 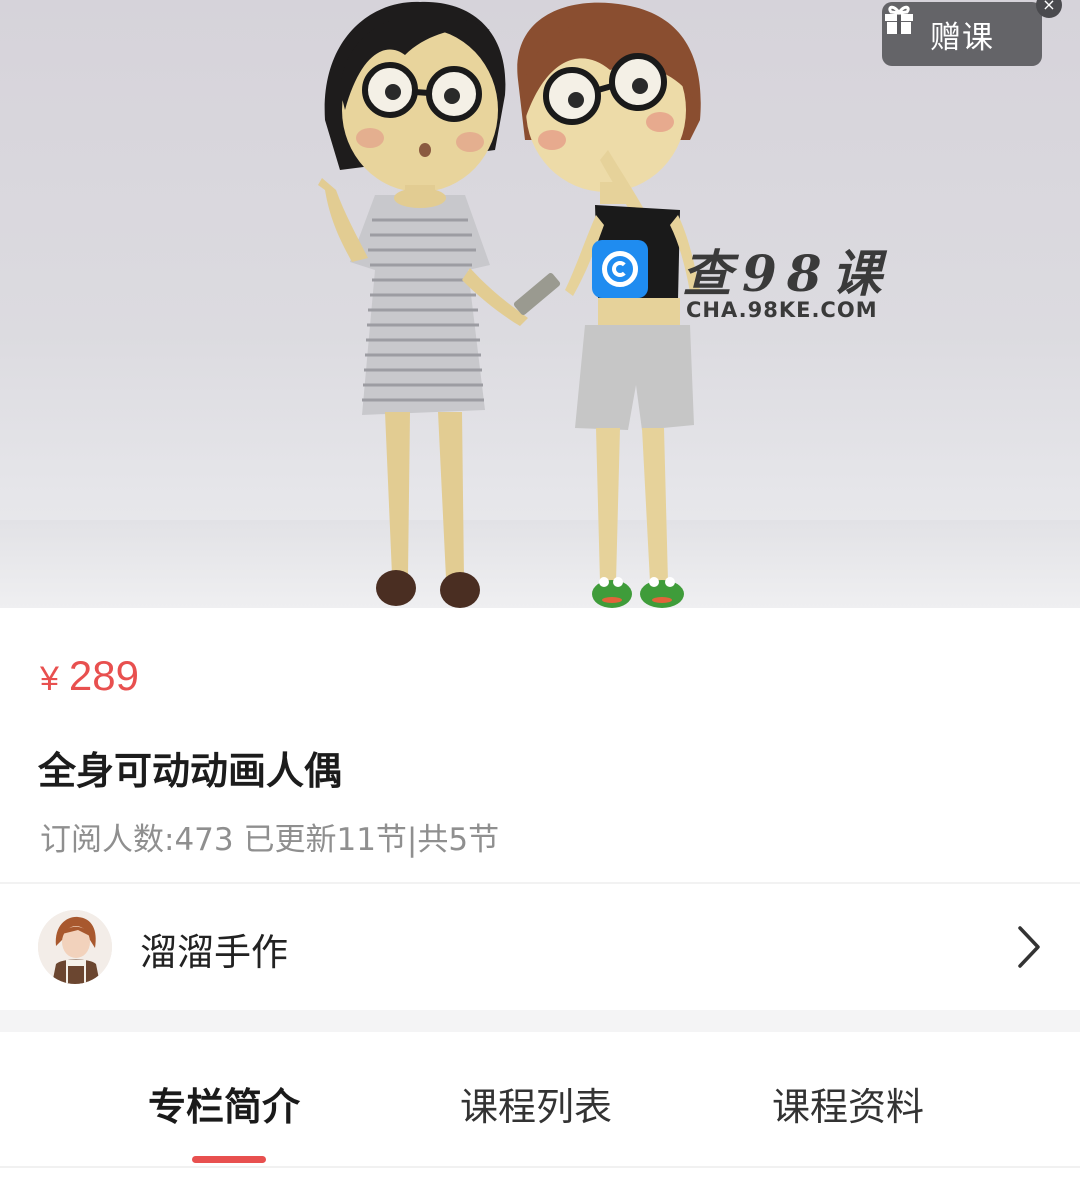 What do you see at coordinates (540, 1167) in the screenshot?
I see `divider` at bounding box center [540, 1167].